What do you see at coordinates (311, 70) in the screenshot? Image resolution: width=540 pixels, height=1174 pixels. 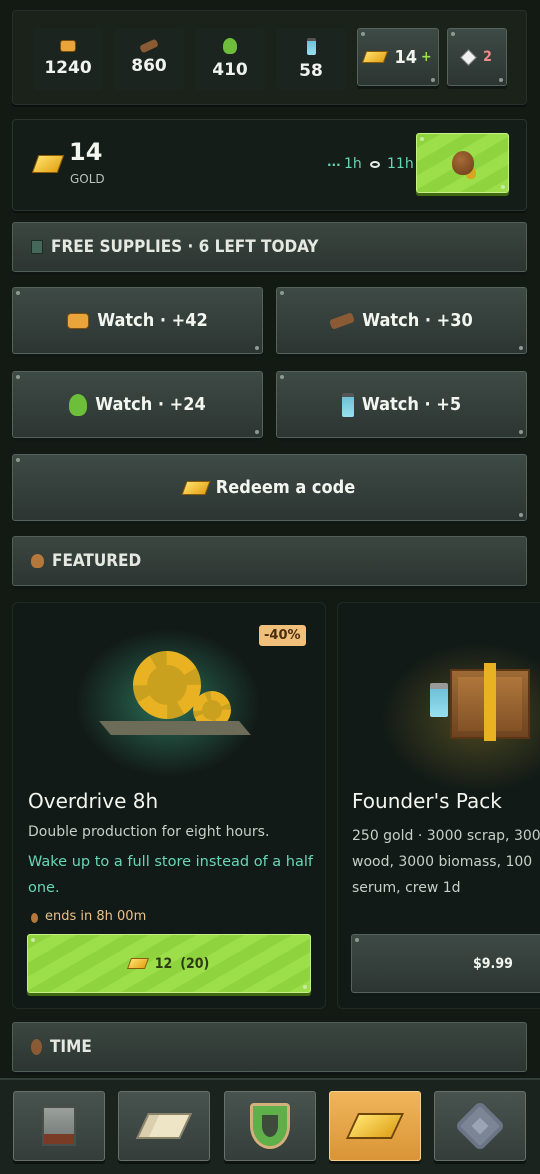 I see `resource-value: 58` at bounding box center [311, 70].